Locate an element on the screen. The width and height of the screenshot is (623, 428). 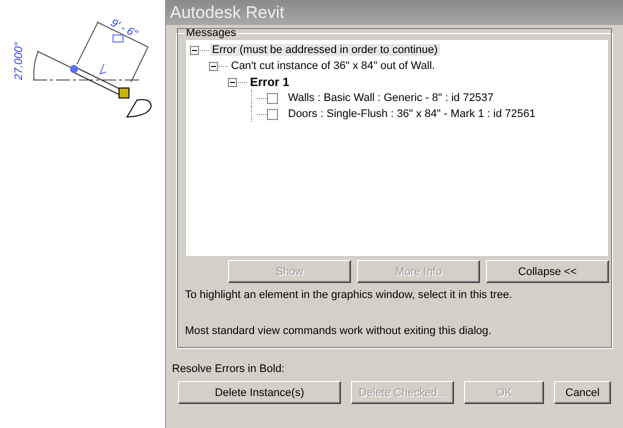
tree-item: Doors : Single-Flush : 36" x 84" - Mark 1 : id 72561 is located at coordinates (412, 114).